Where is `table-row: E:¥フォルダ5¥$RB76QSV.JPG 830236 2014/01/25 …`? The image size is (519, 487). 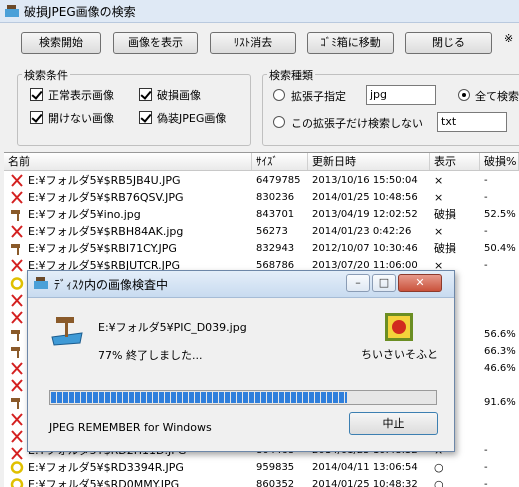
table-row: E:¥フォルダ5¥$RB76QSV.JPG 830236 2014/01/25 … is located at coordinates (261, 197).